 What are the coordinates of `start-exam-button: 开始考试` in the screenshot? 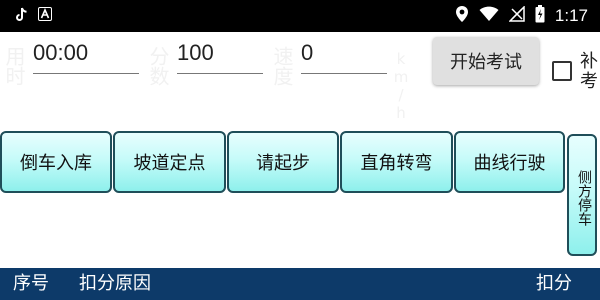 It's located at (486, 61).